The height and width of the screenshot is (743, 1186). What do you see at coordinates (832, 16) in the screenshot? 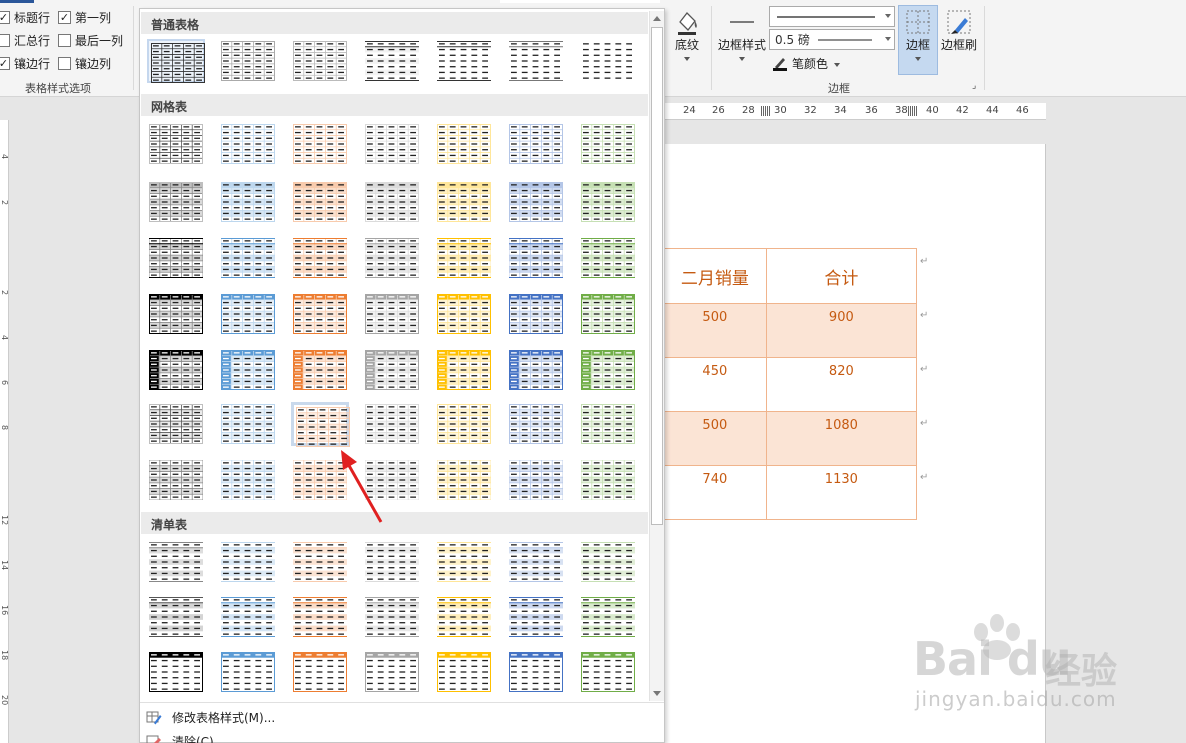
I see `line-style-dropdown` at bounding box center [832, 16].